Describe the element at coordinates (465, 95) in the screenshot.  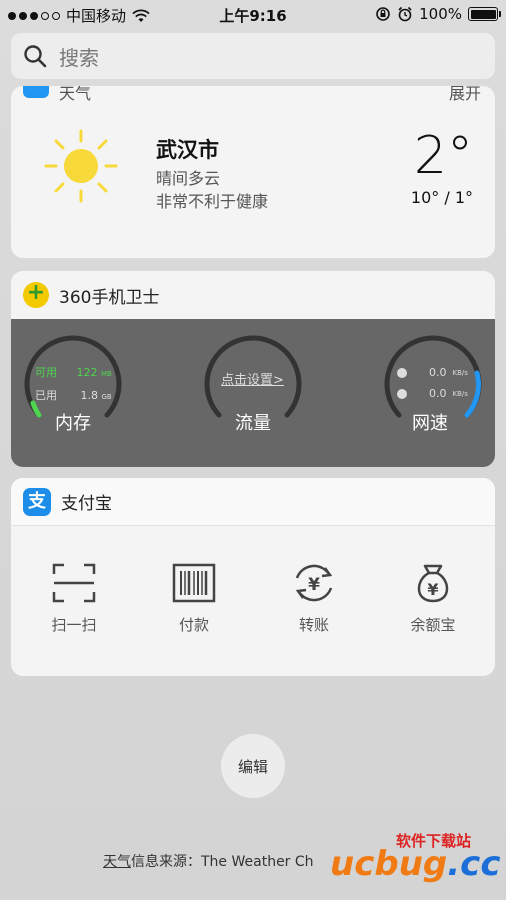
I see `weather-expand-button: 展开` at that location.